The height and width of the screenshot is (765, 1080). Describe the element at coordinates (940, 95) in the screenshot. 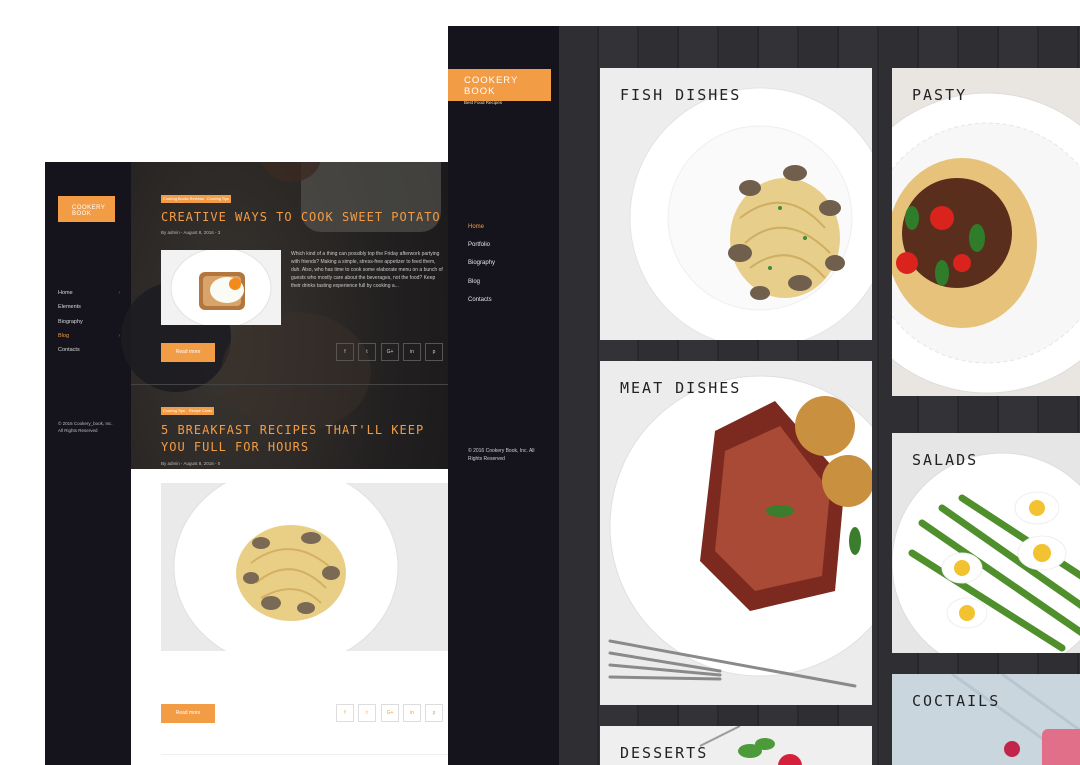

I see `category-label: PASTY` at that location.